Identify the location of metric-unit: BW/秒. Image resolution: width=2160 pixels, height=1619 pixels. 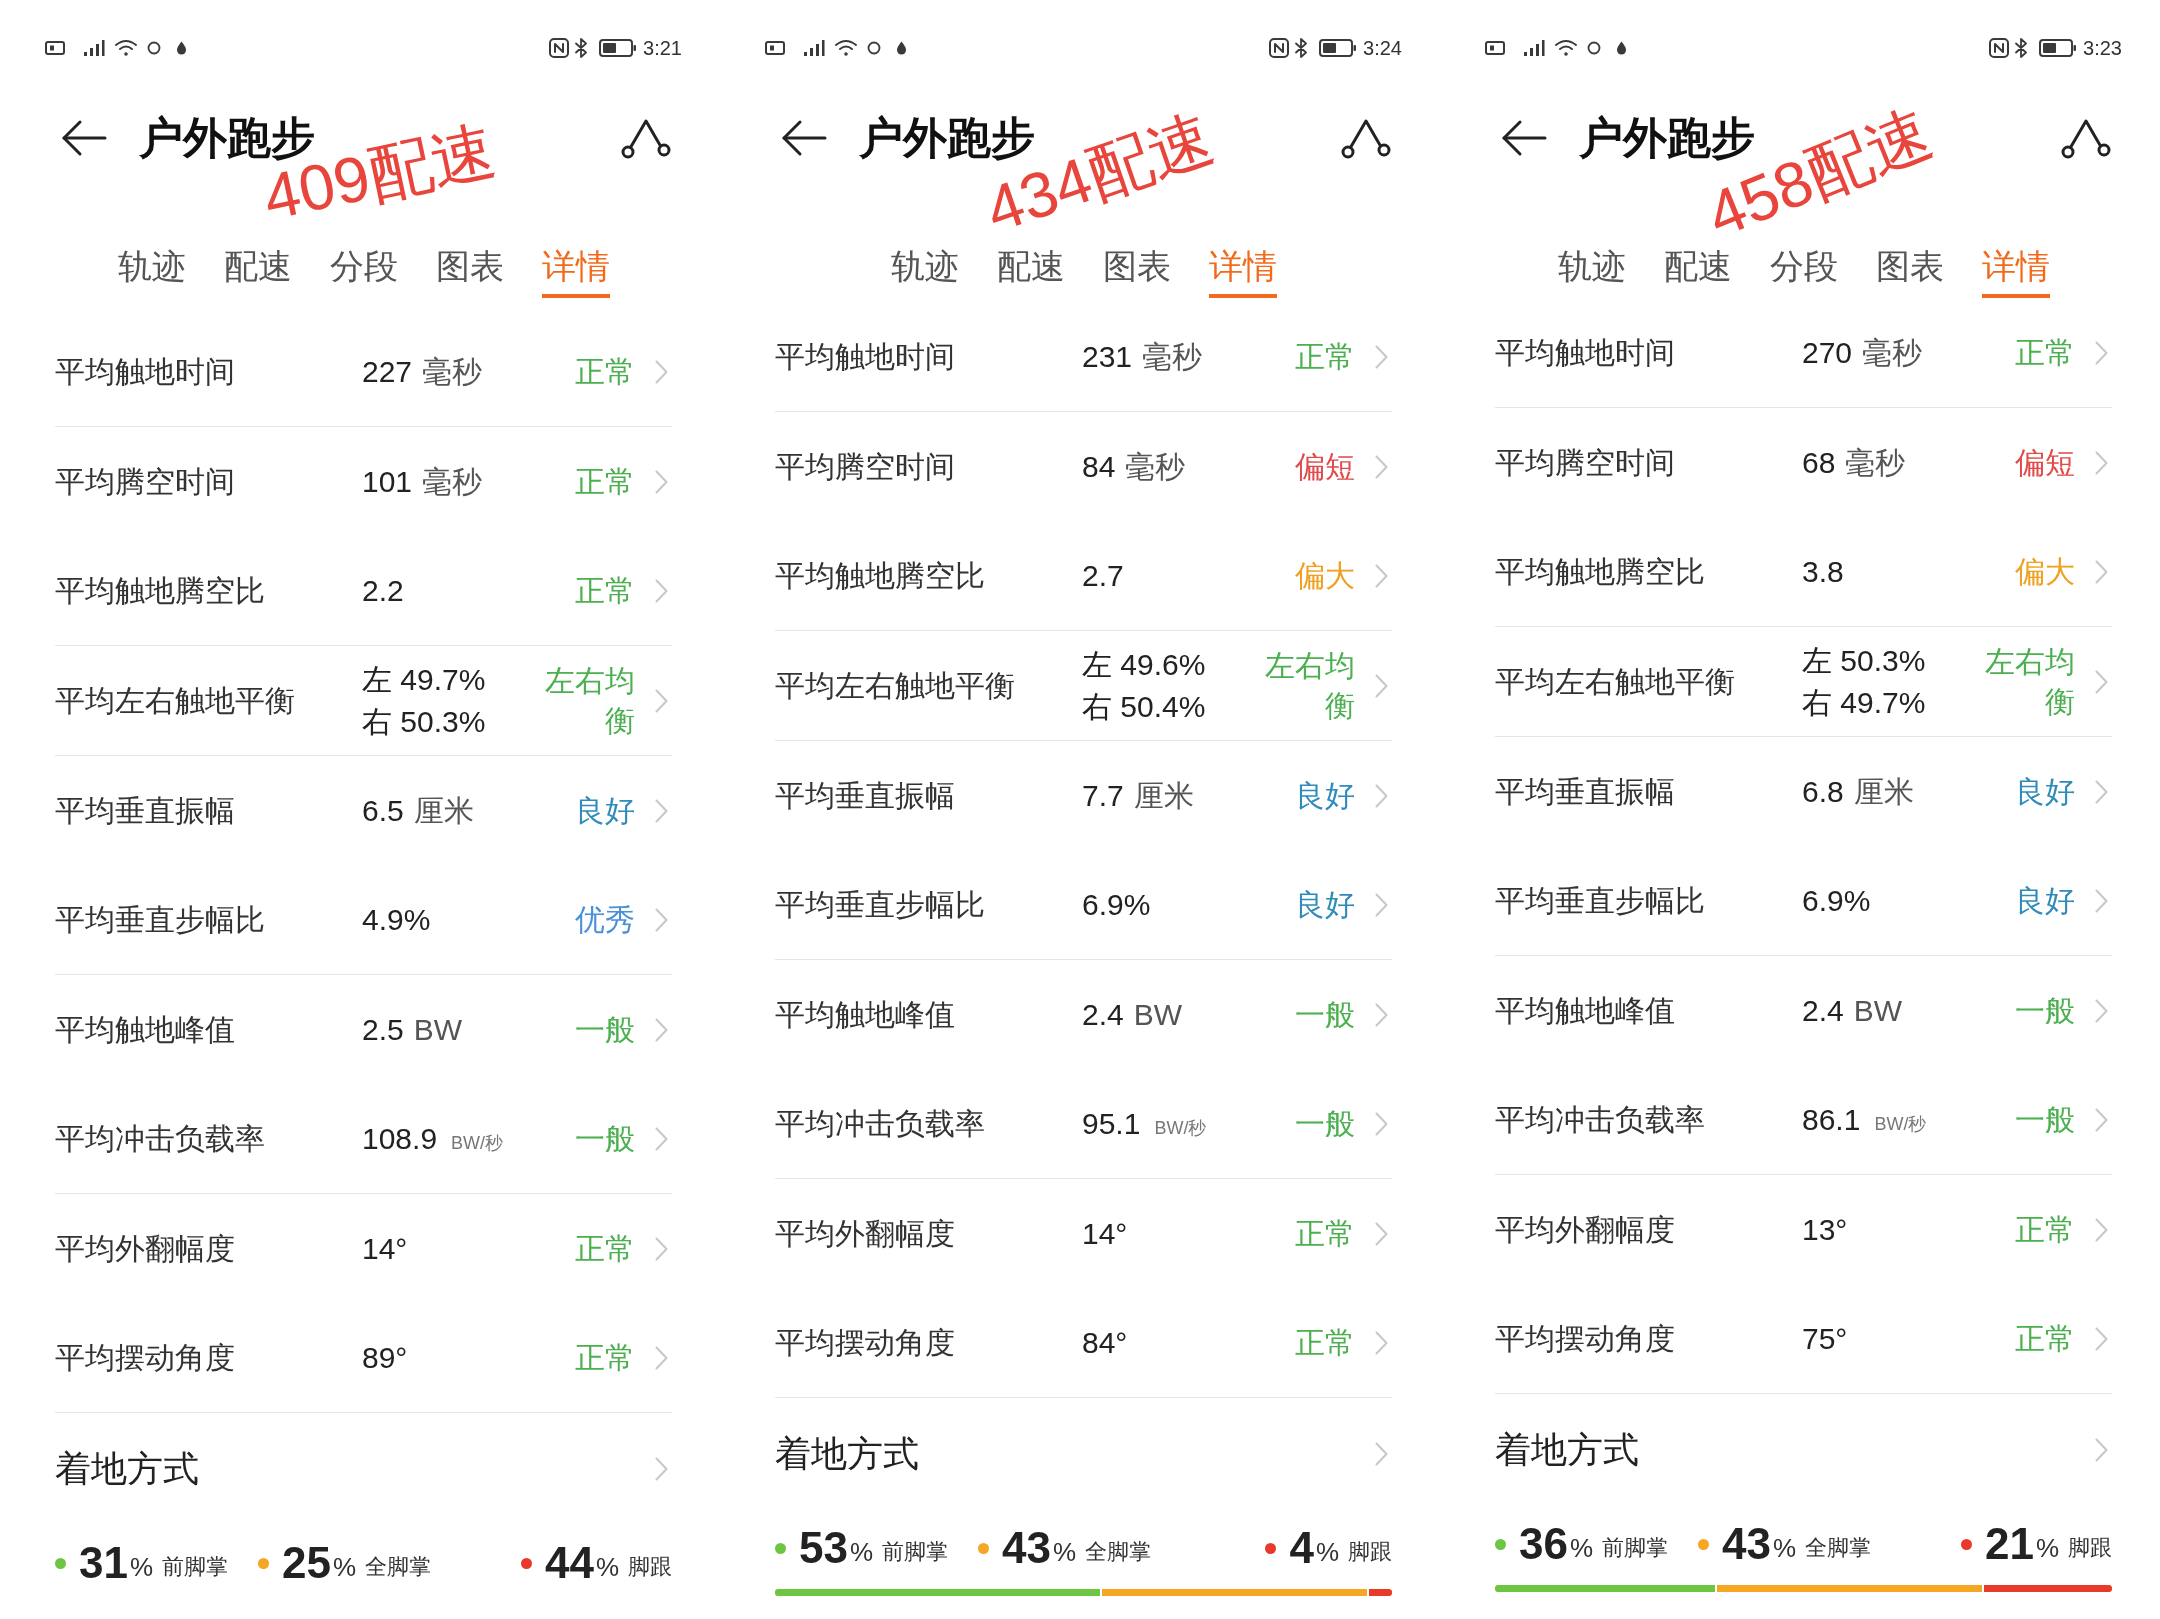
(477, 1143).